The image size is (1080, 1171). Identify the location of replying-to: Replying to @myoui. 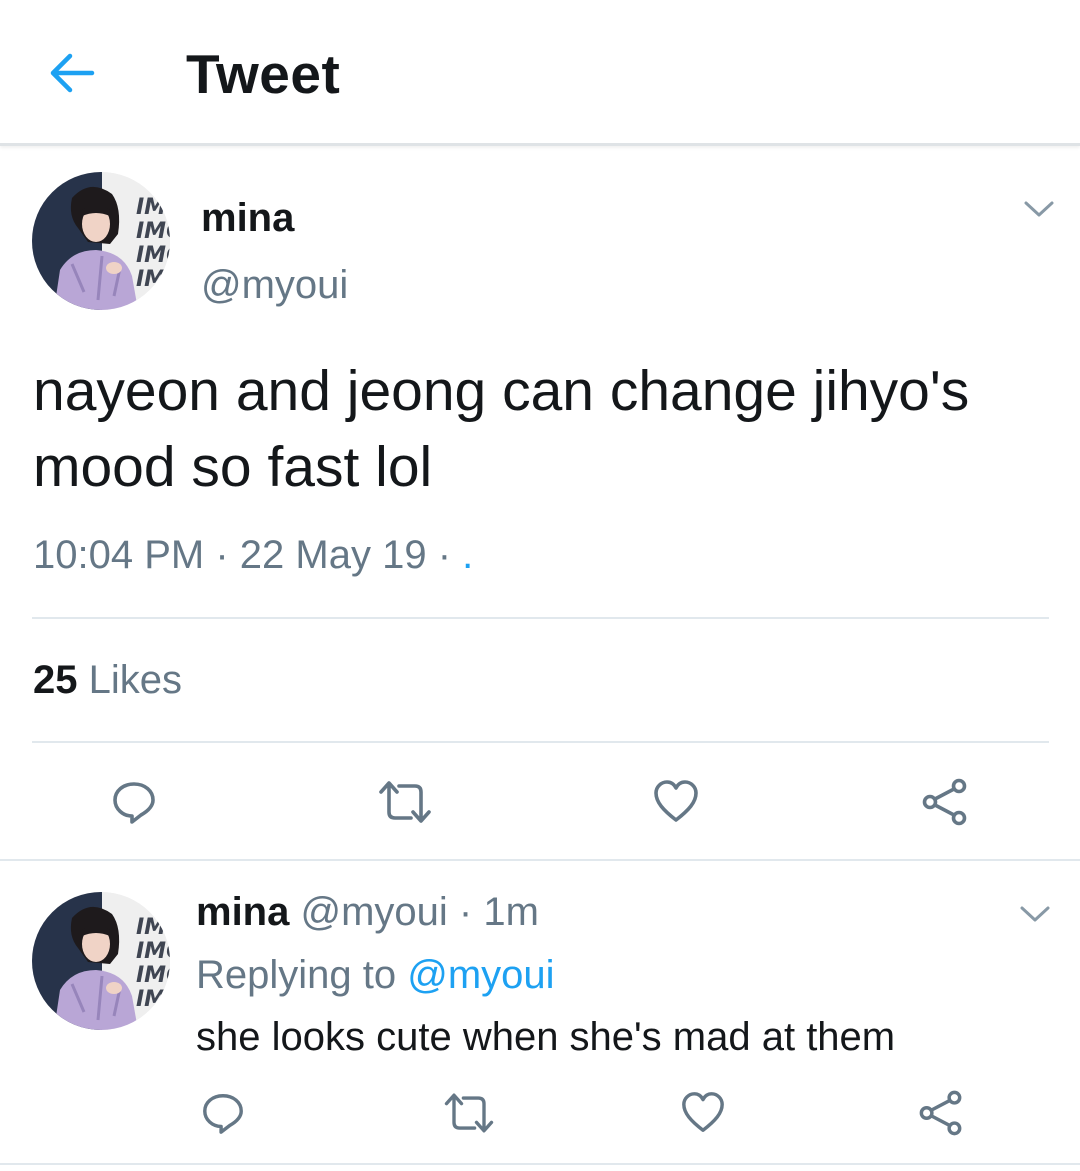
(375, 975).